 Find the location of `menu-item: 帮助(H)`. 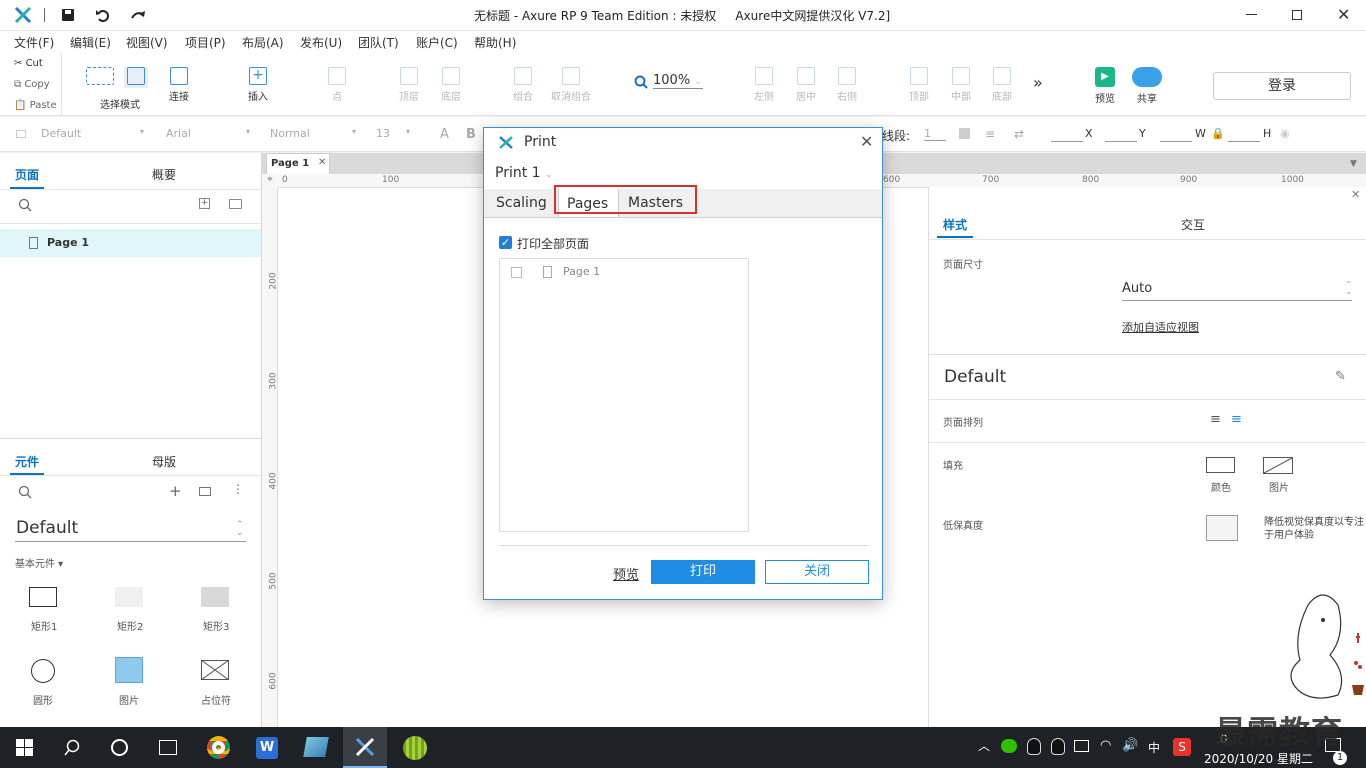

menu-item: 帮助(H) is located at coordinates (495, 42).